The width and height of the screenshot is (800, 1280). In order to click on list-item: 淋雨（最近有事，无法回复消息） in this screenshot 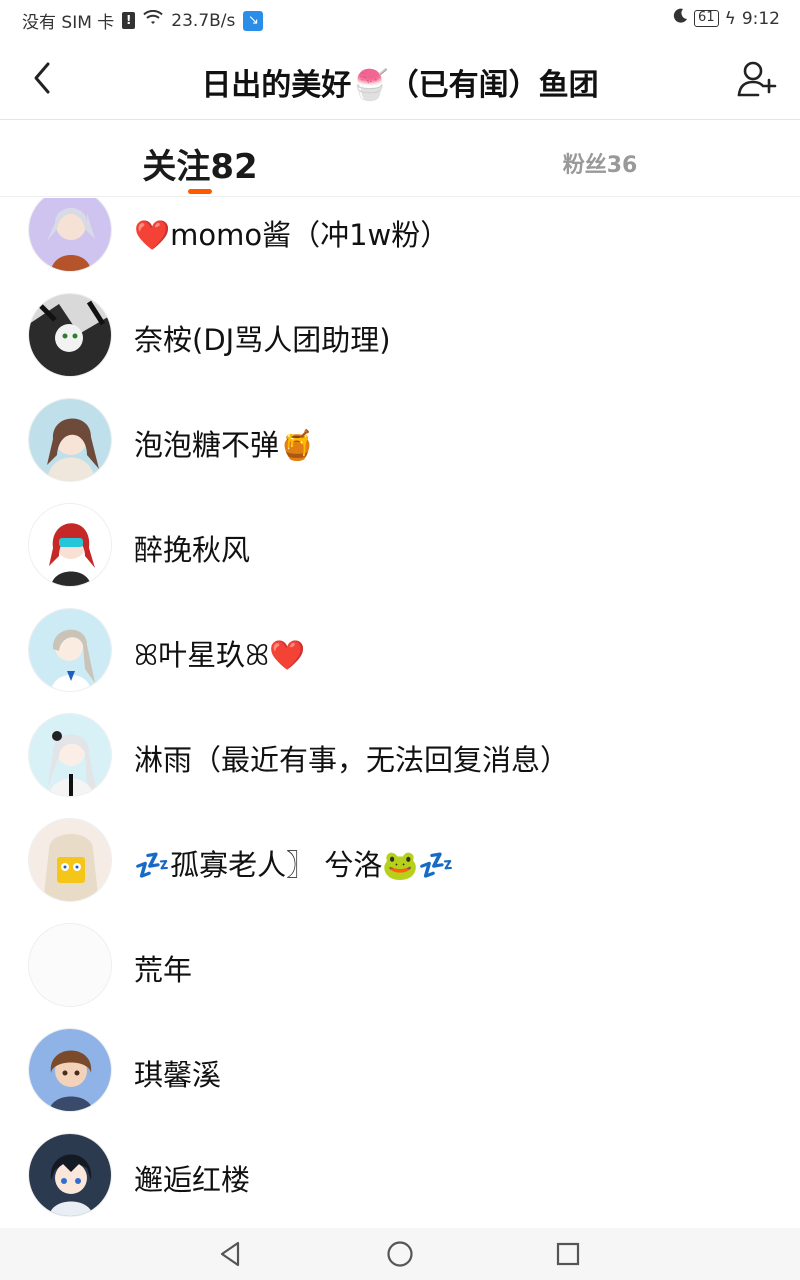, I will do `click(400, 755)`.